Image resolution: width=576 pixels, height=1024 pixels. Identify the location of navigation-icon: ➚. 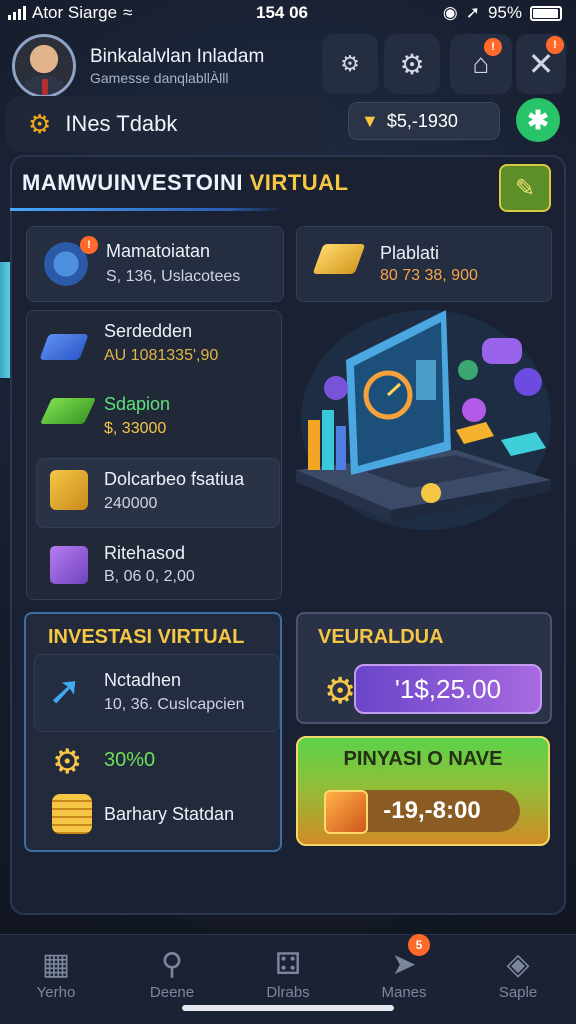
(472, 12).